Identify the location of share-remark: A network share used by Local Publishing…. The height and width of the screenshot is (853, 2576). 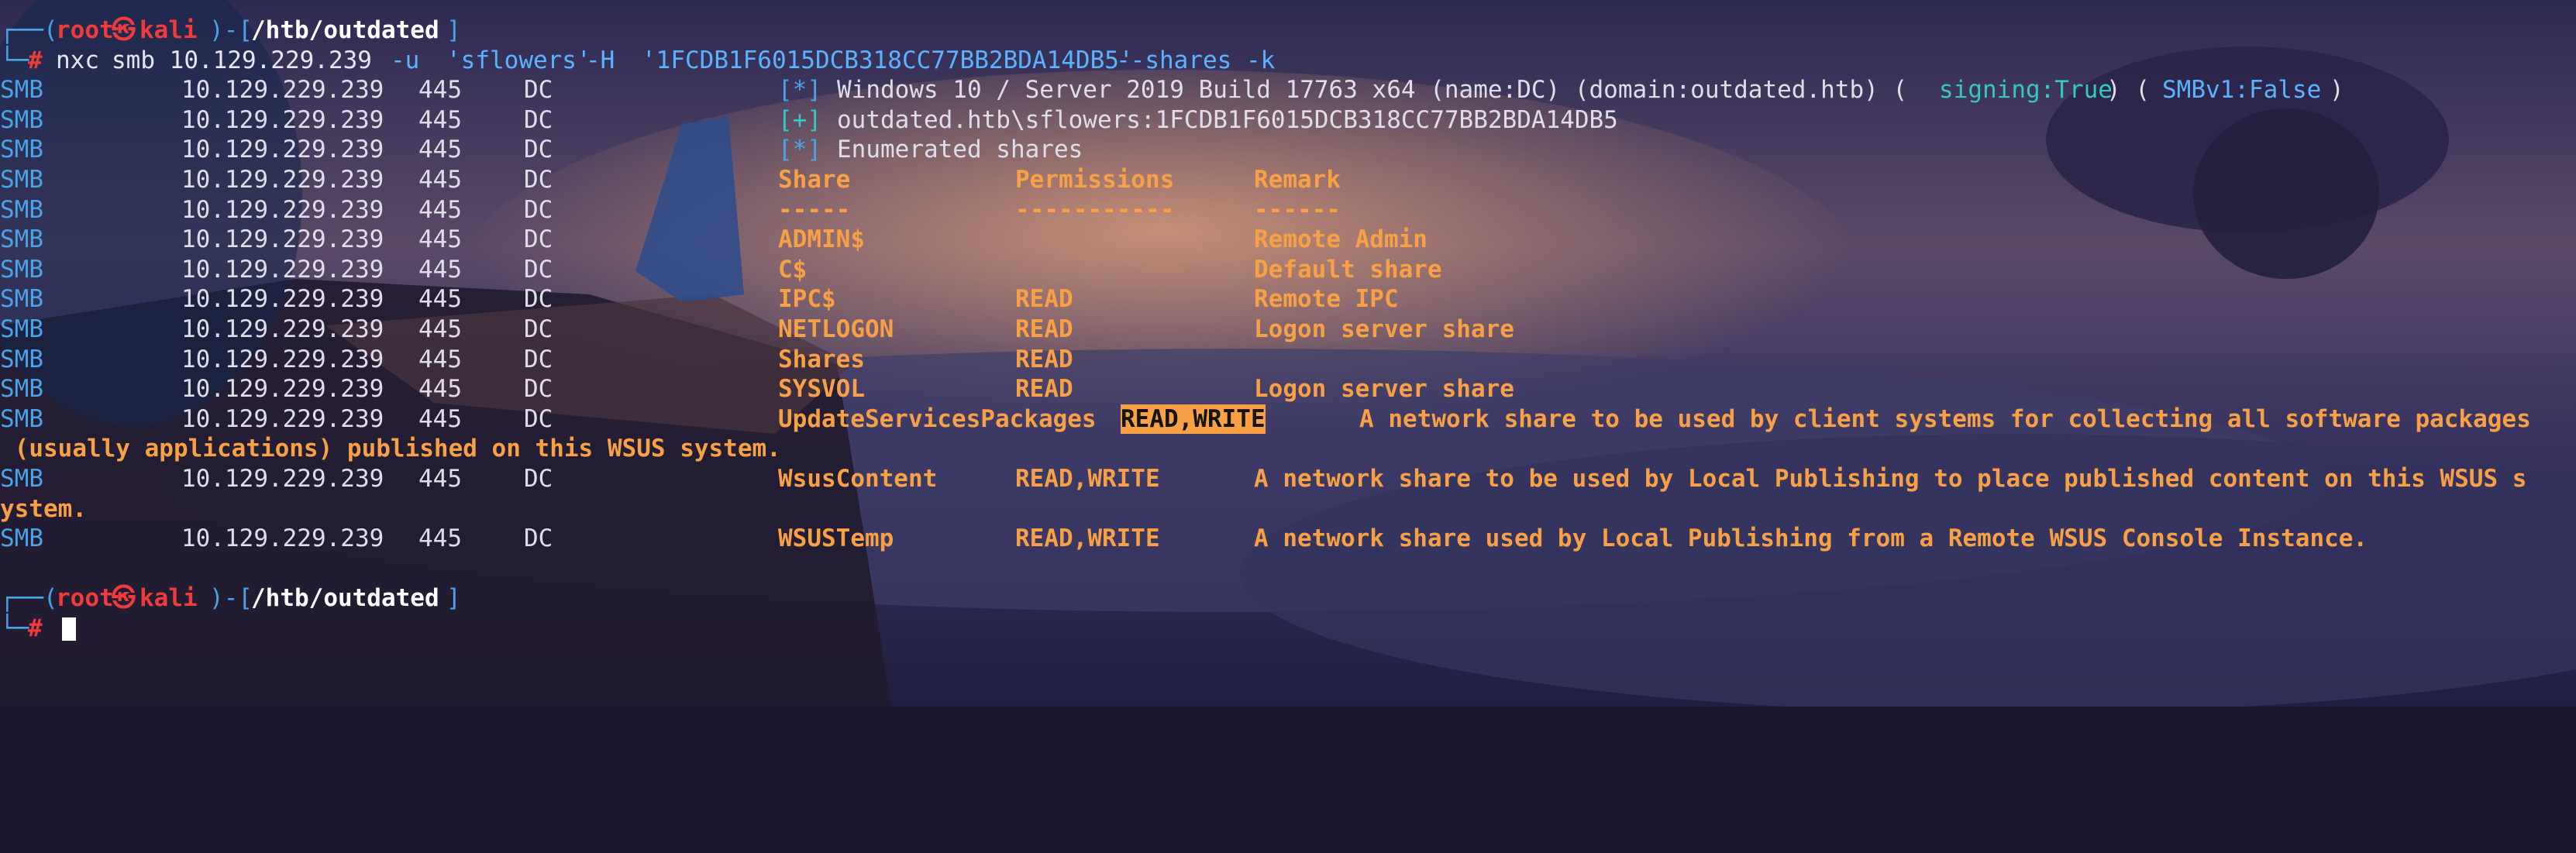
(1811, 539).